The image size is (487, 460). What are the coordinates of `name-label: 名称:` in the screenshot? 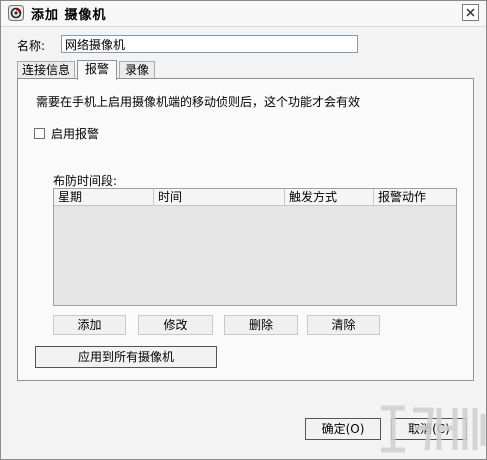 It's located at (31, 46).